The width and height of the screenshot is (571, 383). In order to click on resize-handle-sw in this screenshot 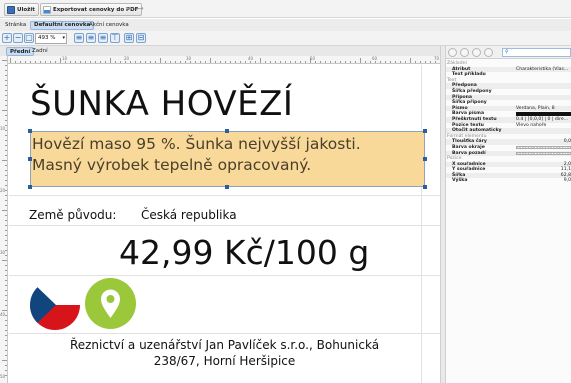, I will do `click(30, 187)`.